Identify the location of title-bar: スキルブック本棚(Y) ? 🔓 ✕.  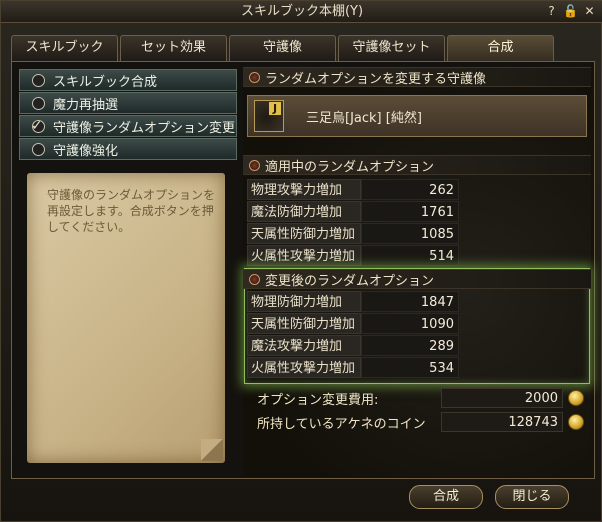
(301, 12).